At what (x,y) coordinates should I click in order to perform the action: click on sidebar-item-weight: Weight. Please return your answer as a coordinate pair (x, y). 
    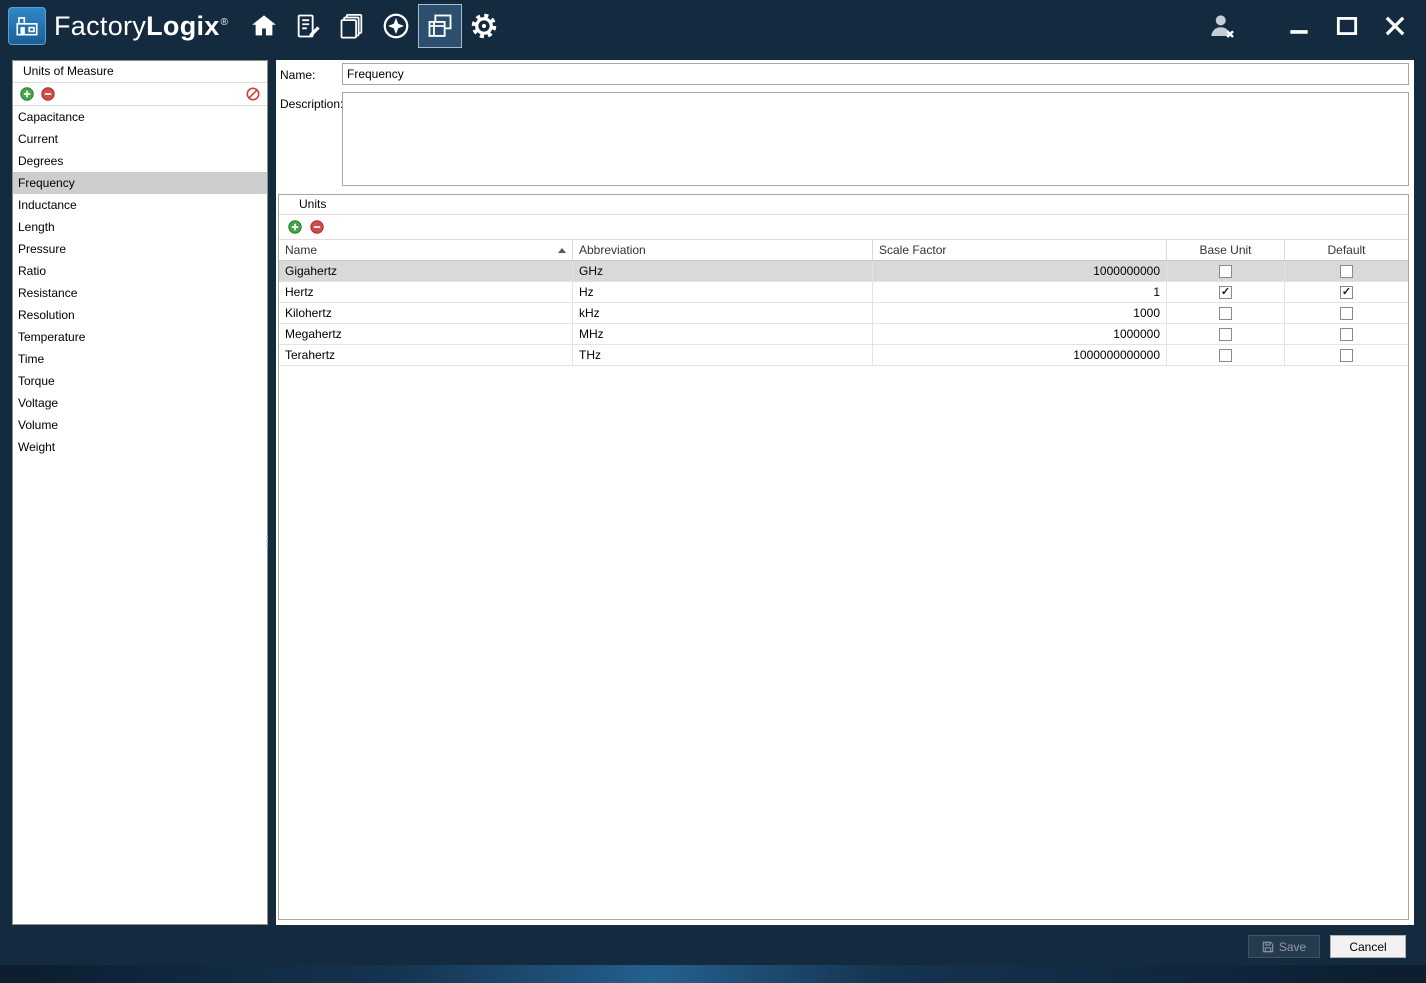
    Looking at the image, I should click on (140, 447).